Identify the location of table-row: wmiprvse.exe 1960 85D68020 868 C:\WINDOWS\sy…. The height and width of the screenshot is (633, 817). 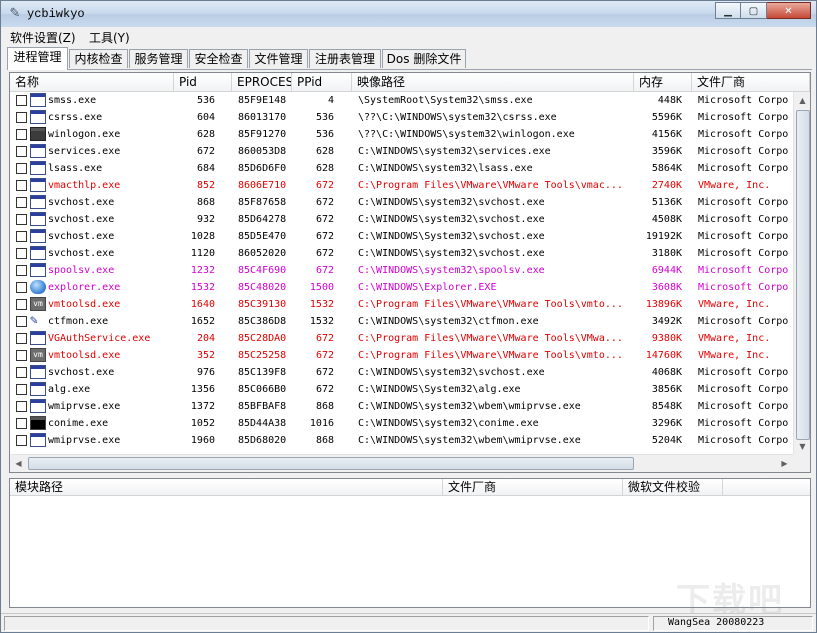
(401, 440).